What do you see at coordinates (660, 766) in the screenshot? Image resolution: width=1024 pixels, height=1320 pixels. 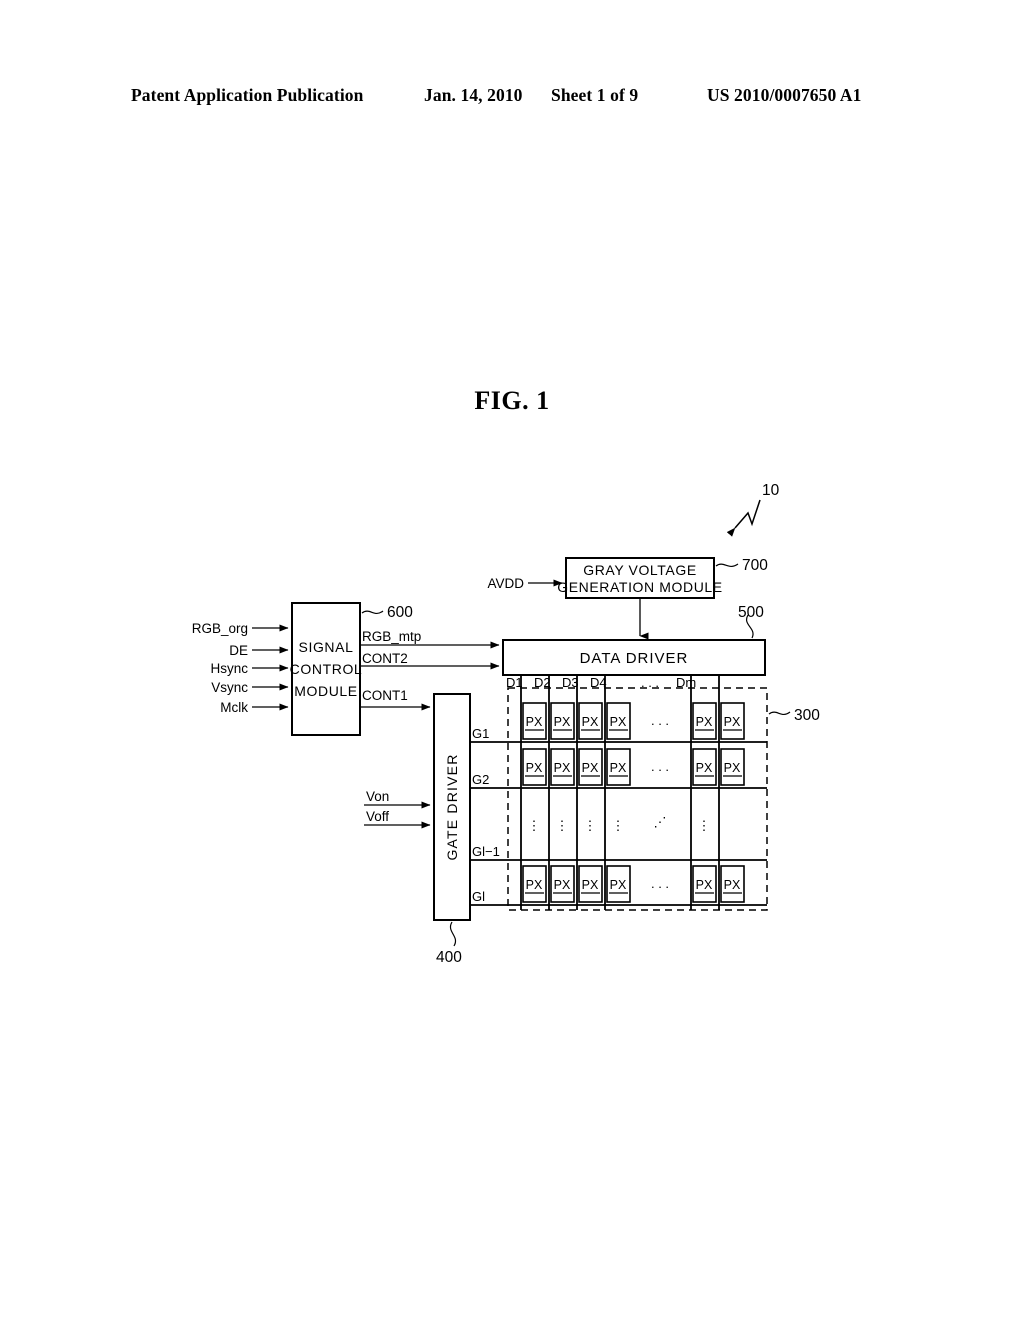 I see `pixel-row-2-ellipsis: . . .` at bounding box center [660, 766].